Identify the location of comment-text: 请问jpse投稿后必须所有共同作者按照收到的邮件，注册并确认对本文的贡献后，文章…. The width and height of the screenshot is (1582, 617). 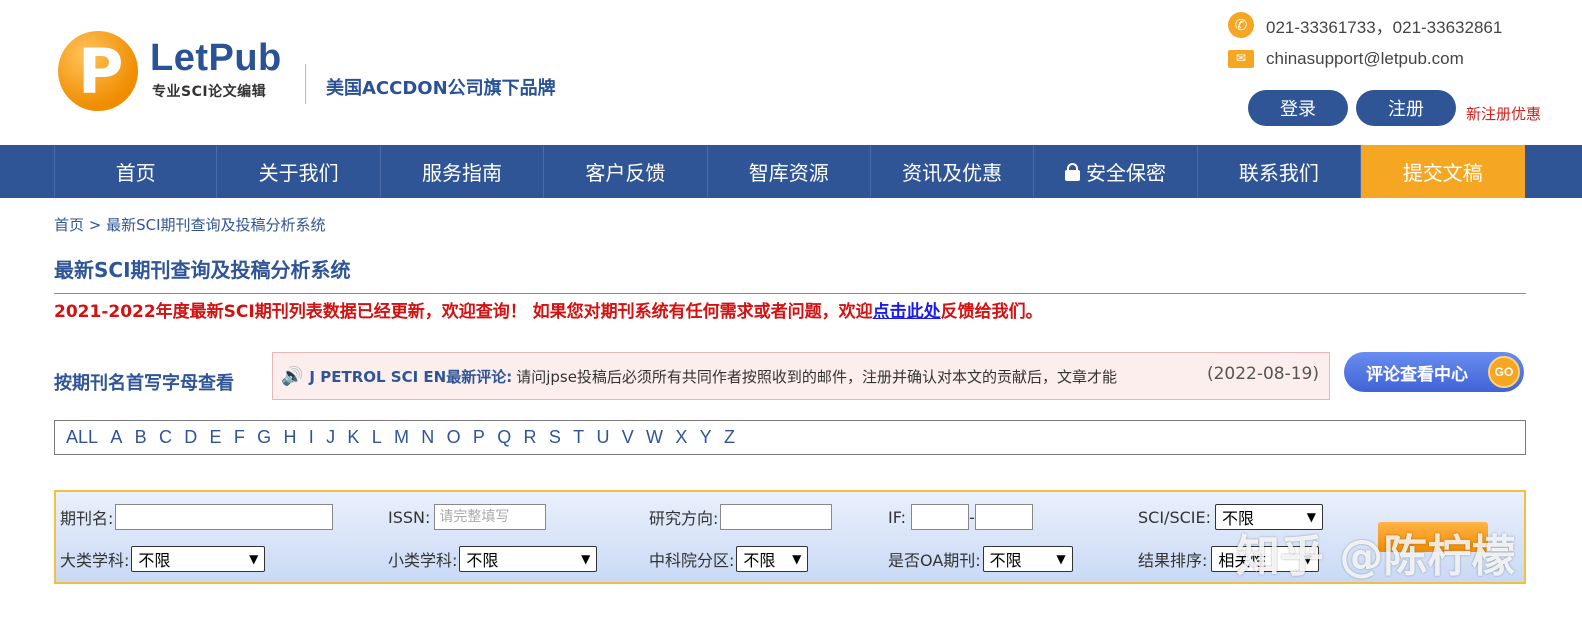
(816, 376).